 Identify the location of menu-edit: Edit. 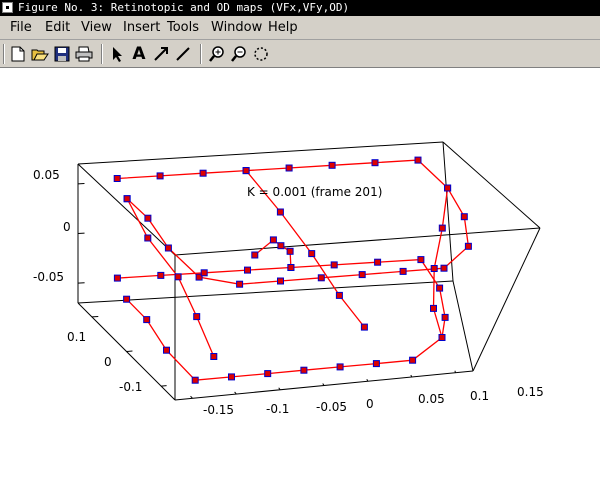
(57, 27).